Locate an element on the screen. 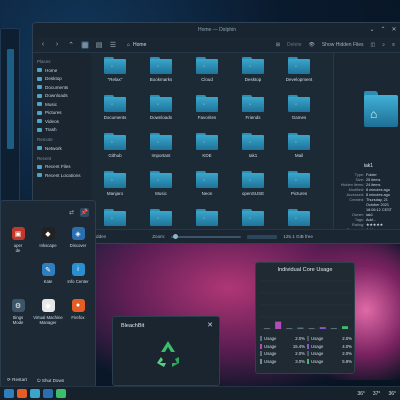 This screenshot has height=400, width=400. file-item: ◦ Desktop is located at coordinates (253, 73).